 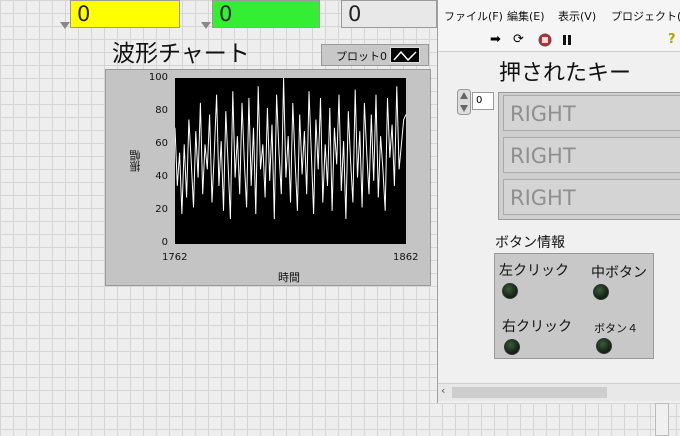 I want to click on y-tick: 80, so click(x=161, y=110).